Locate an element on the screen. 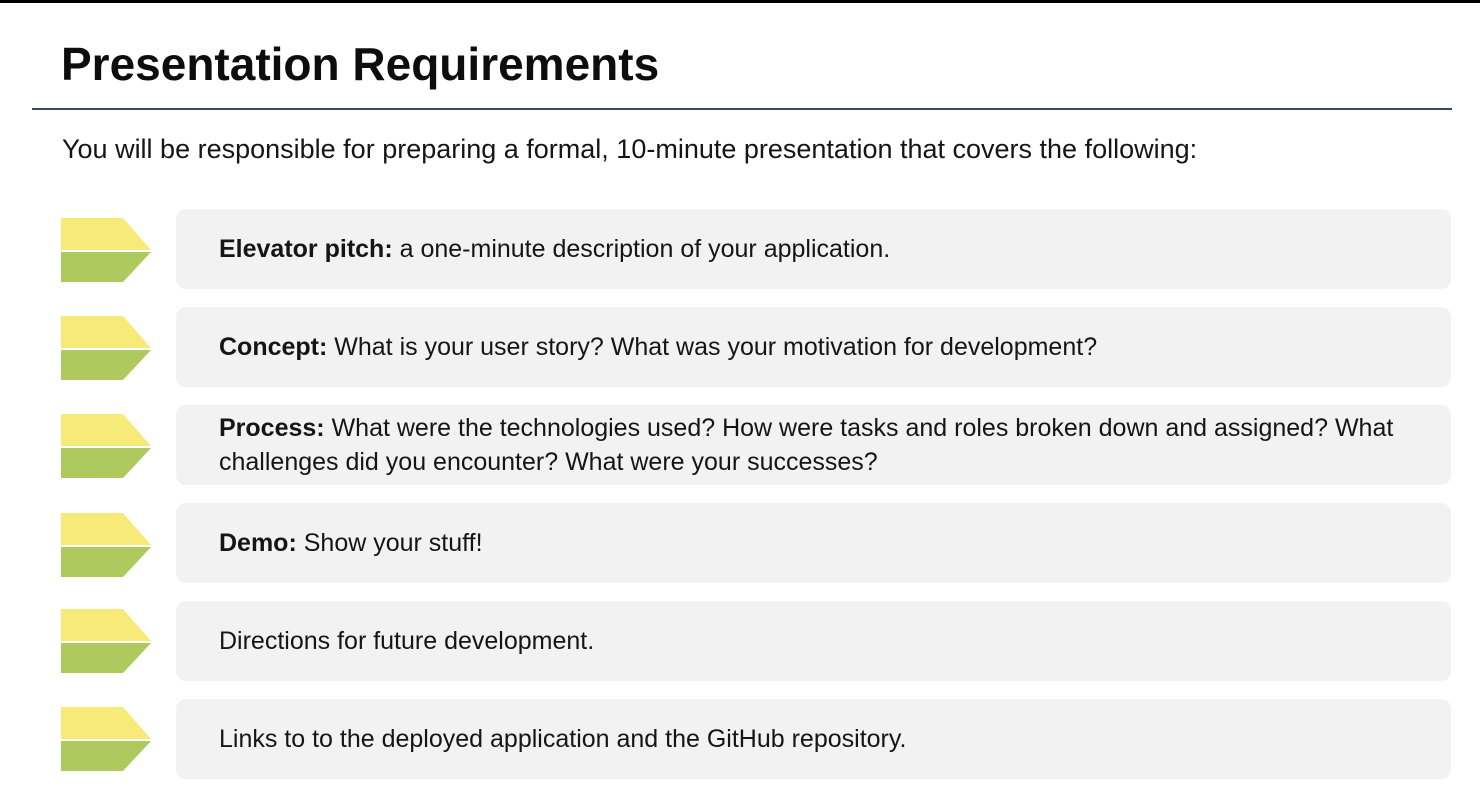 This screenshot has height=812, width=1480. requirement-text: Directions for future development. is located at coordinates (406, 641).